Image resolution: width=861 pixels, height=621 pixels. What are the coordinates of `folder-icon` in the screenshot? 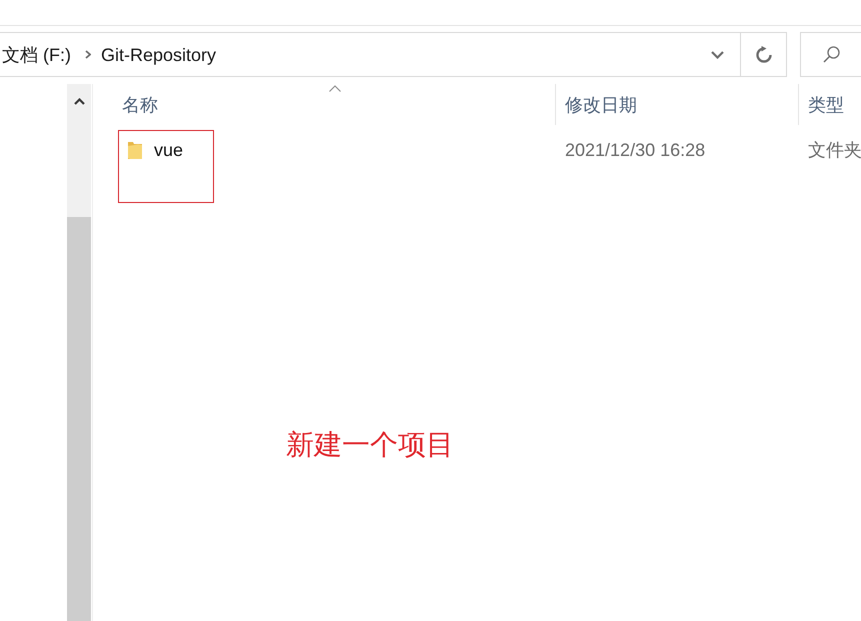 It's located at (135, 150).